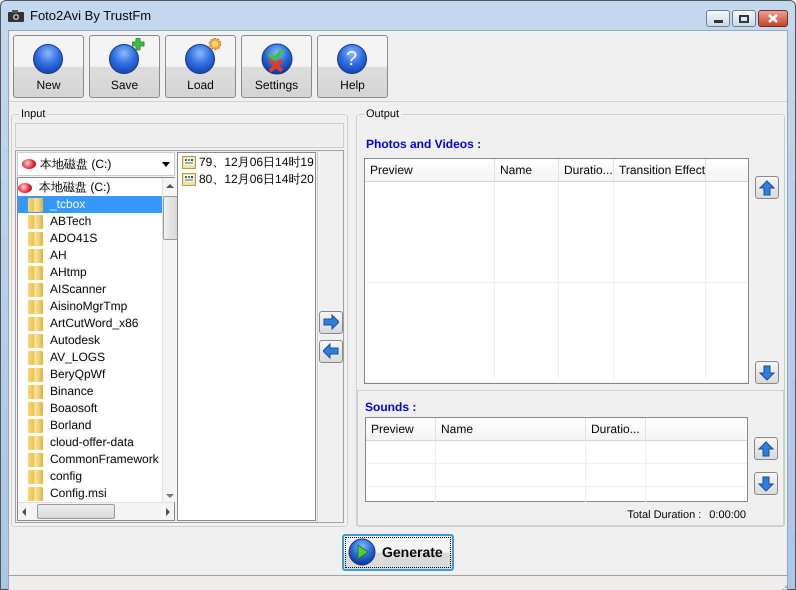  I want to click on tree-item: config, so click(90, 476).